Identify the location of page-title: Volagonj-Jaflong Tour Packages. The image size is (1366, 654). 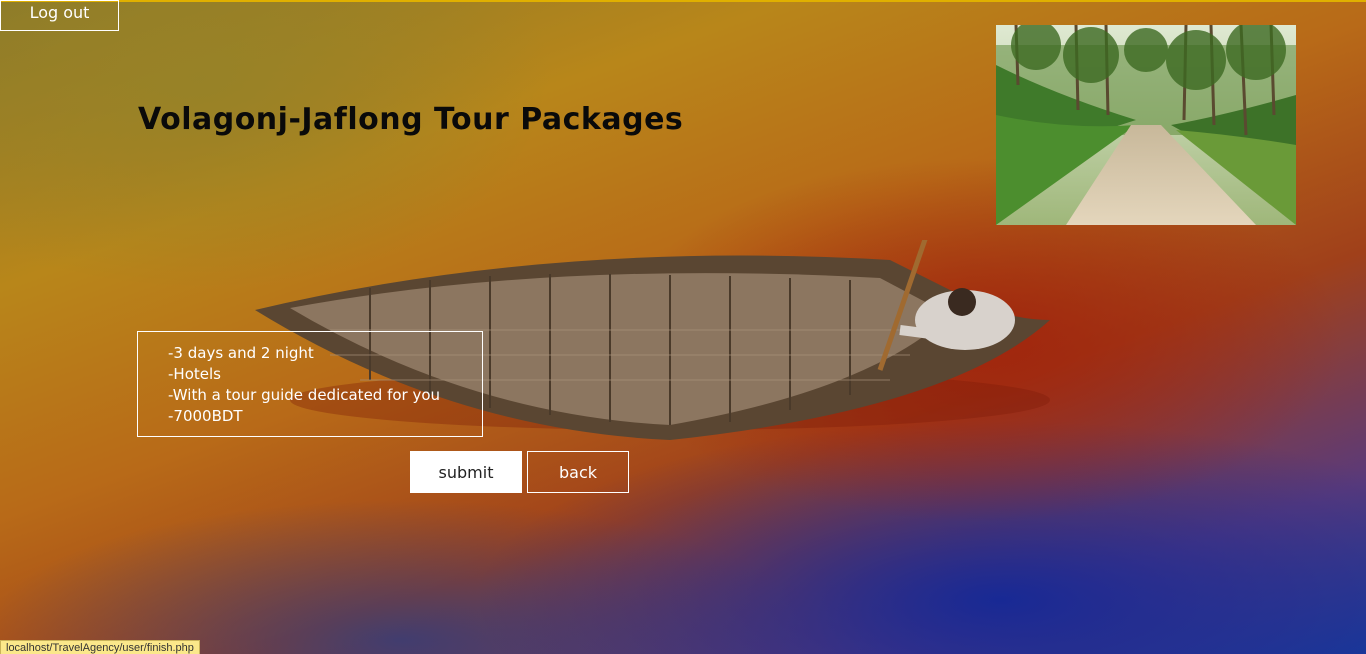
(411, 119).